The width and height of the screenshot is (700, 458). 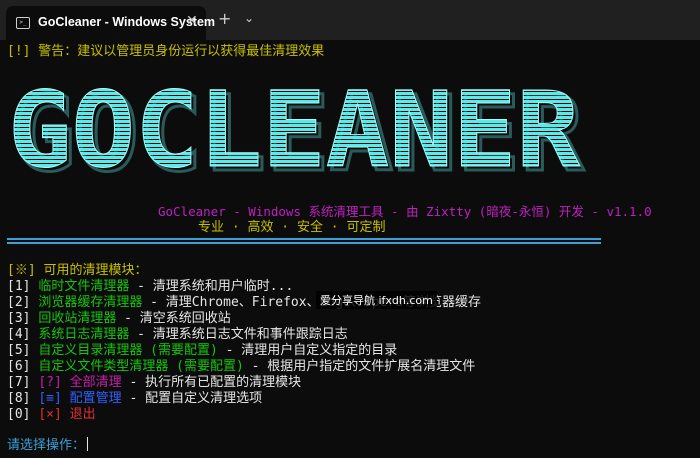 What do you see at coordinates (192, 398) in the screenshot?
I see `menu-item-desc: - 配置自定义清理选项` at bounding box center [192, 398].